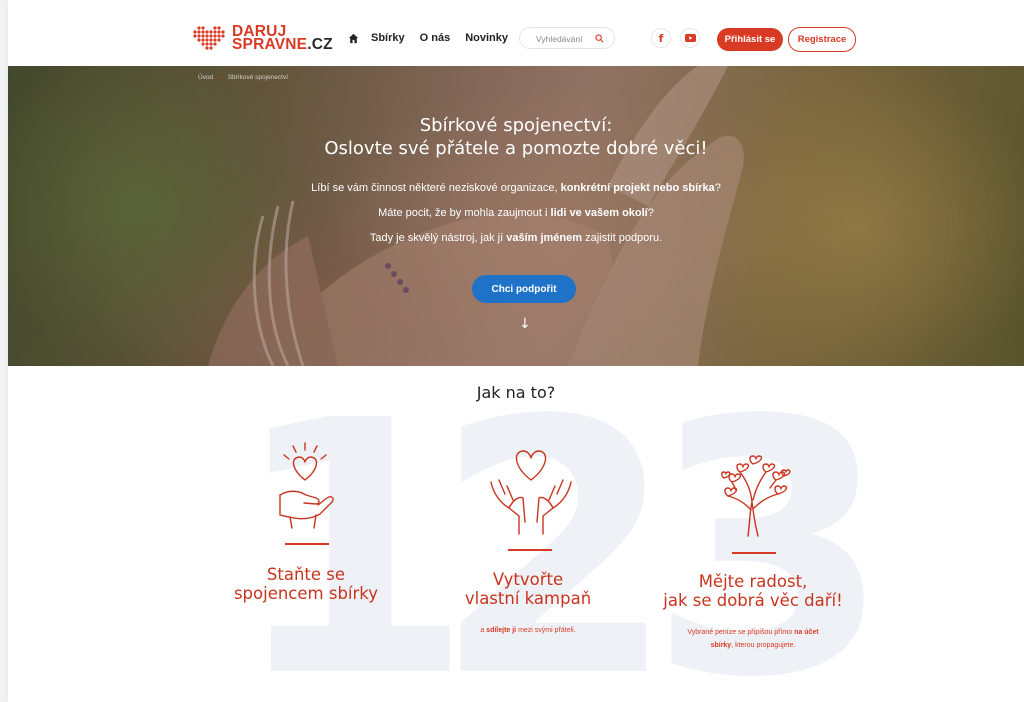 This screenshot has height=702, width=1024. What do you see at coordinates (599, 38) in the screenshot?
I see `search-icon` at bounding box center [599, 38].